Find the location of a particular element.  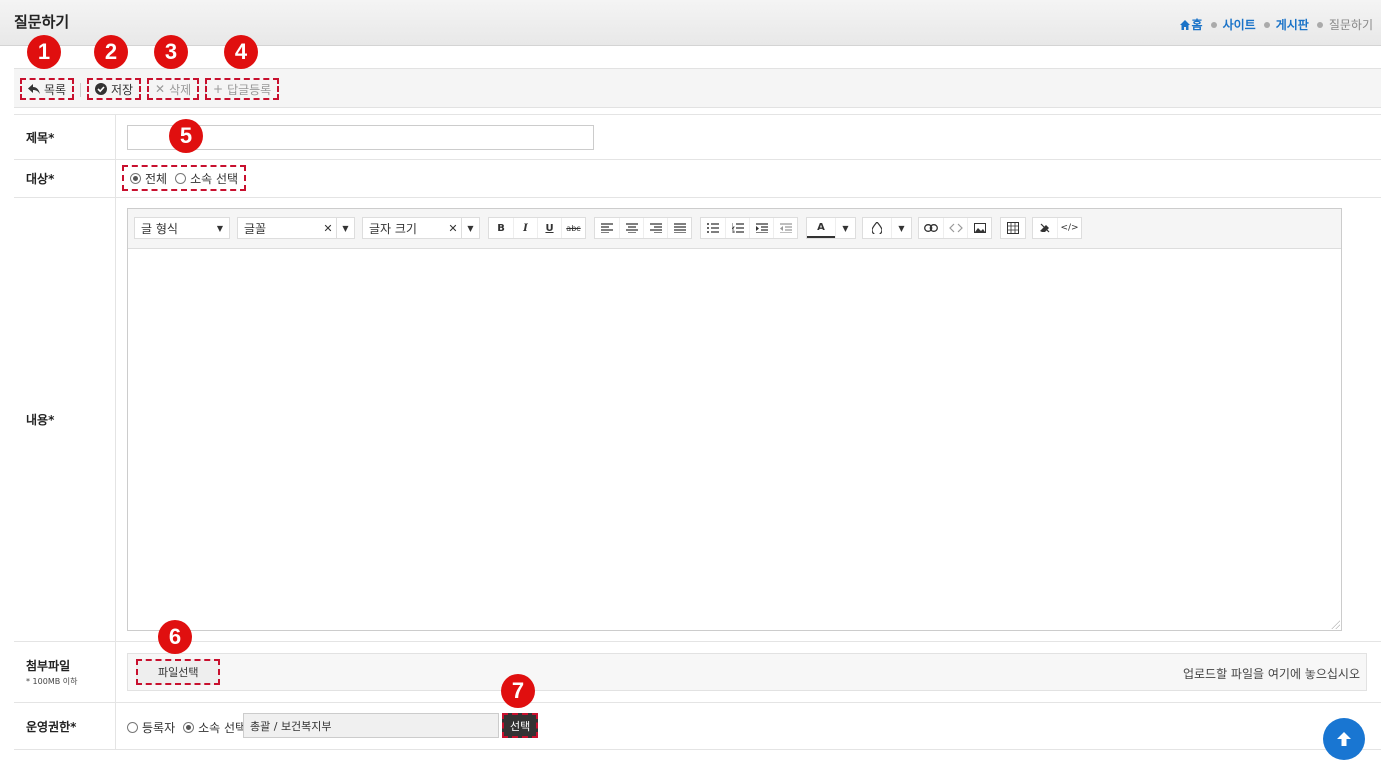

org-select-button: 선택 is located at coordinates (520, 725).